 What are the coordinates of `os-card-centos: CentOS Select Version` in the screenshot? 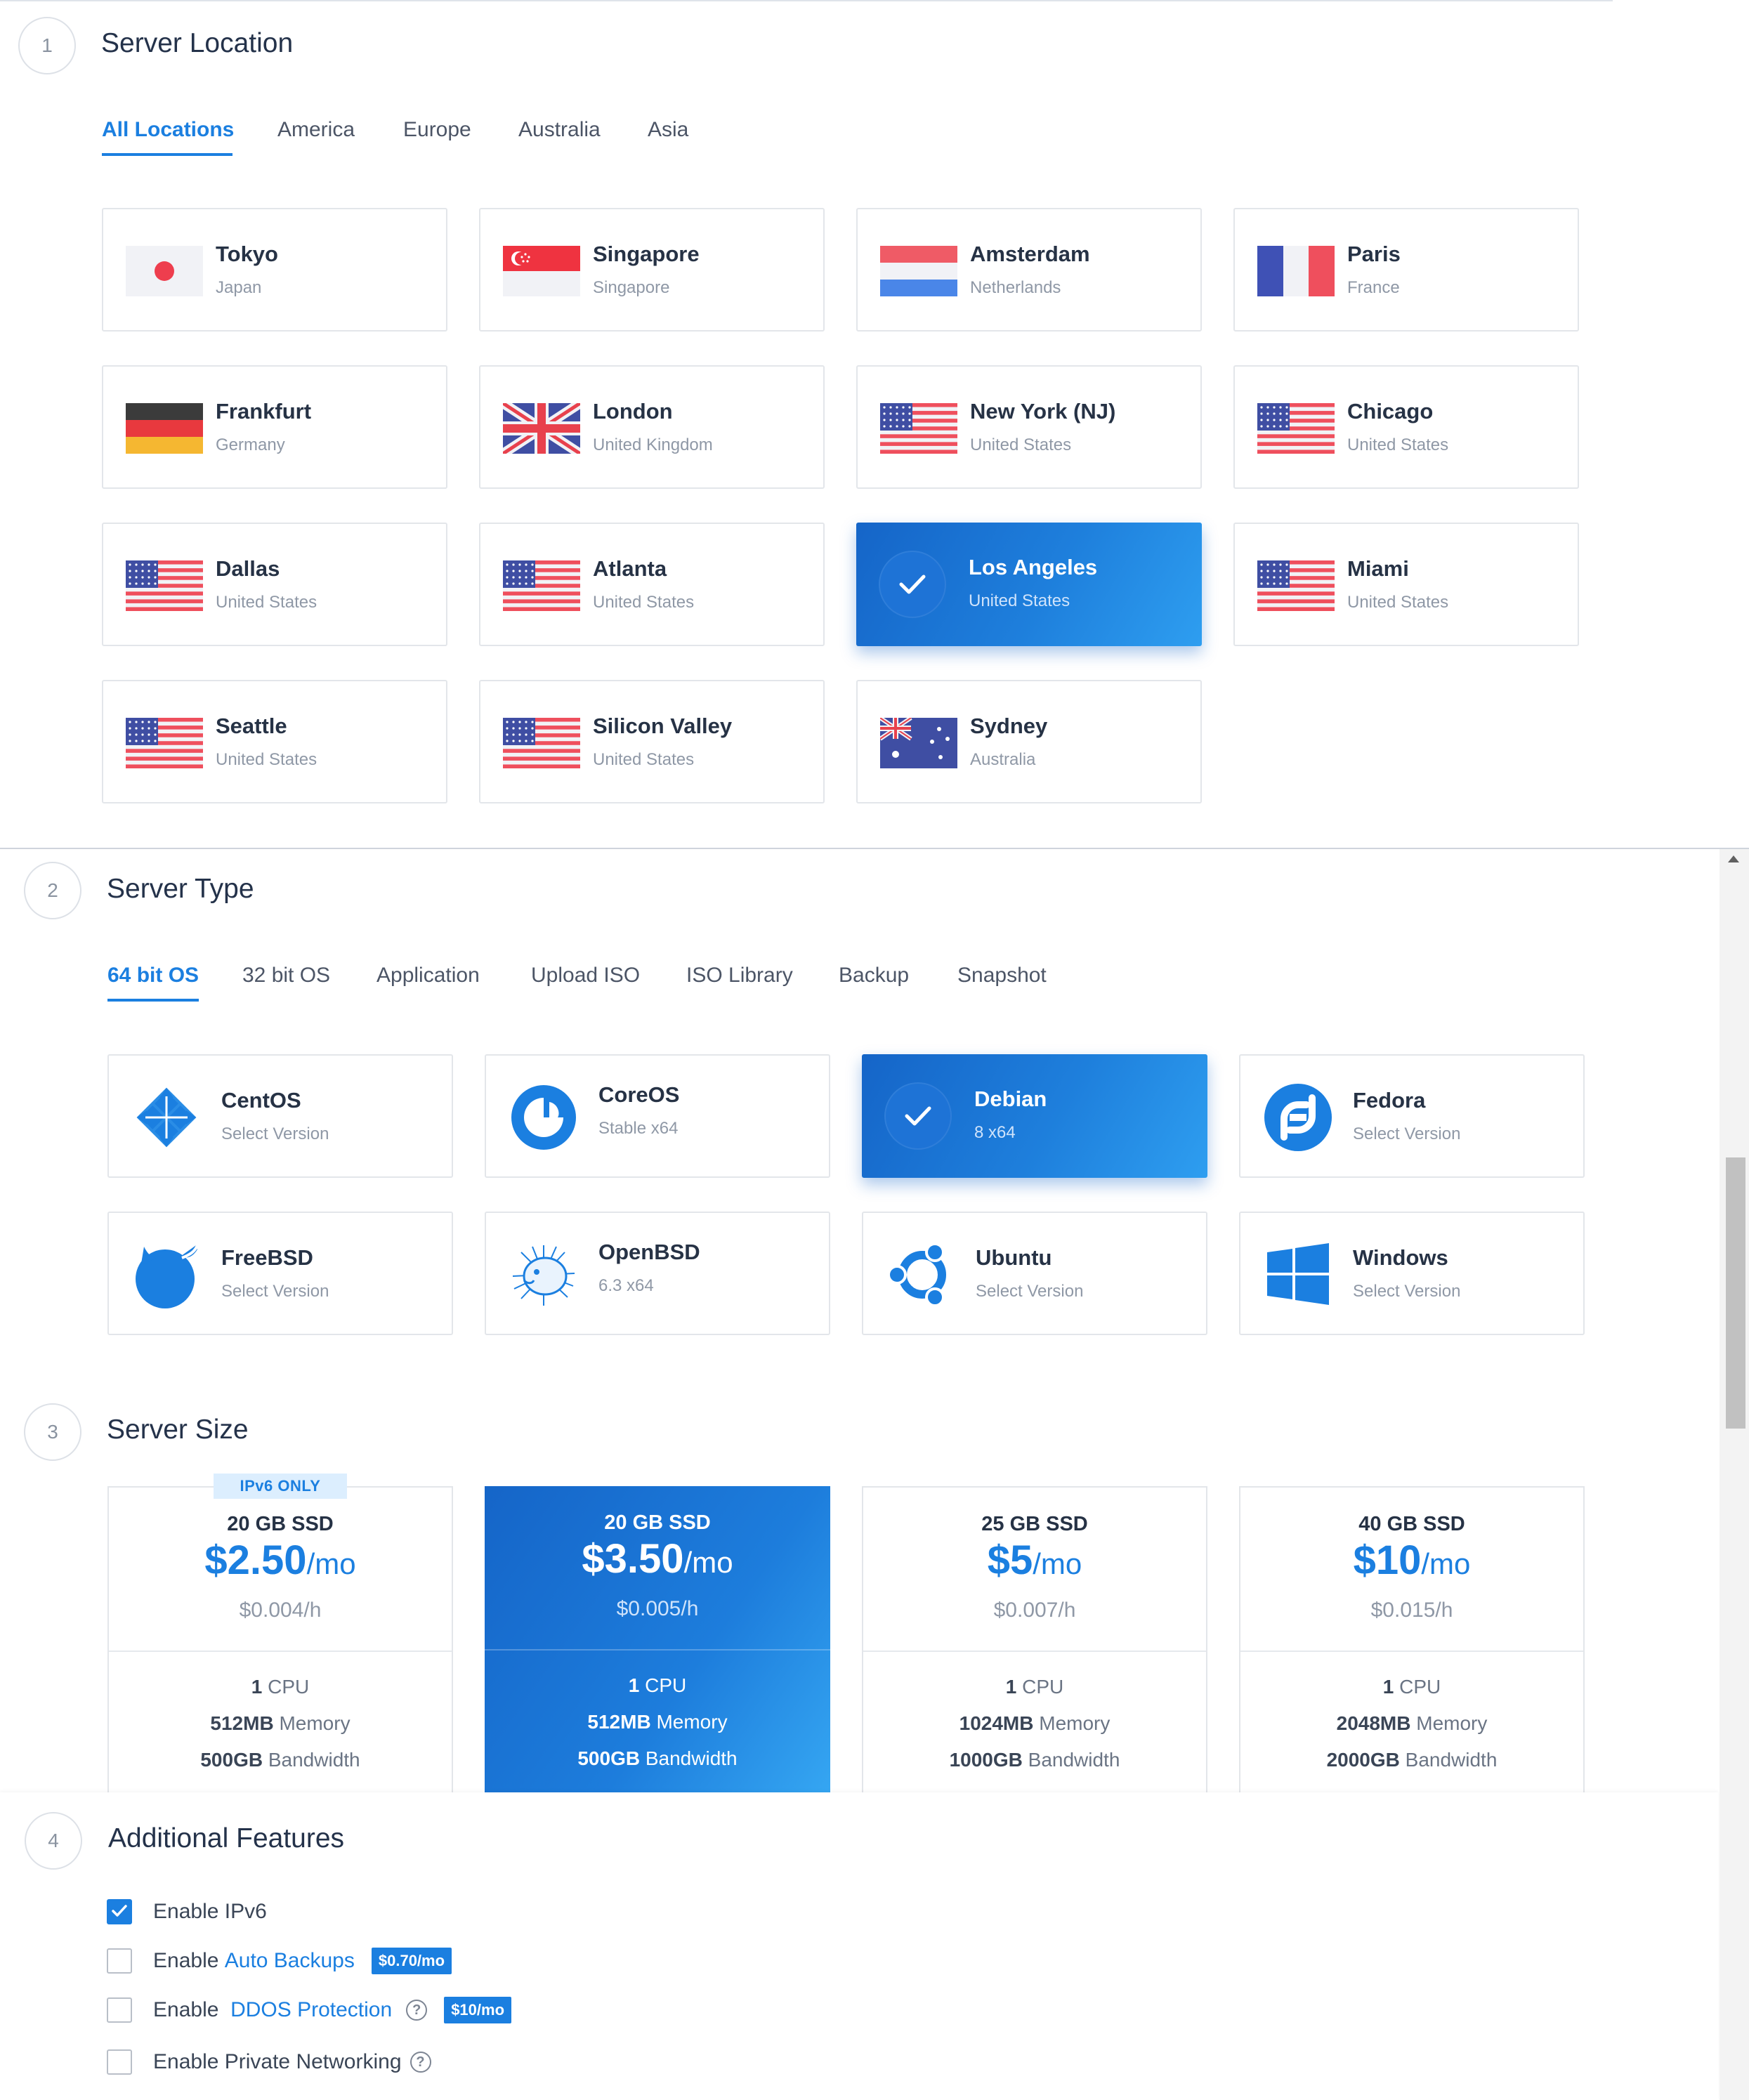 It's located at (280, 1116).